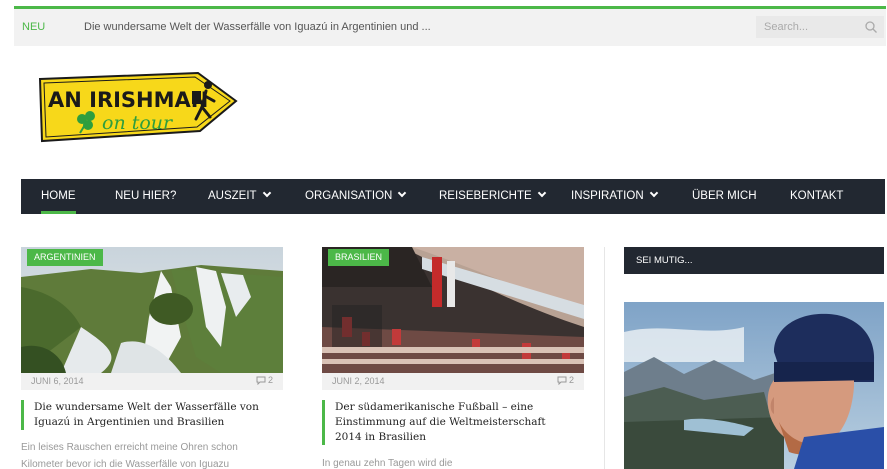 This screenshot has height=469, width=887. What do you see at coordinates (349, 196) in the screenshot?
I see `nav-organisation-label: ORGANISATION` at bounding box center [349, 196].